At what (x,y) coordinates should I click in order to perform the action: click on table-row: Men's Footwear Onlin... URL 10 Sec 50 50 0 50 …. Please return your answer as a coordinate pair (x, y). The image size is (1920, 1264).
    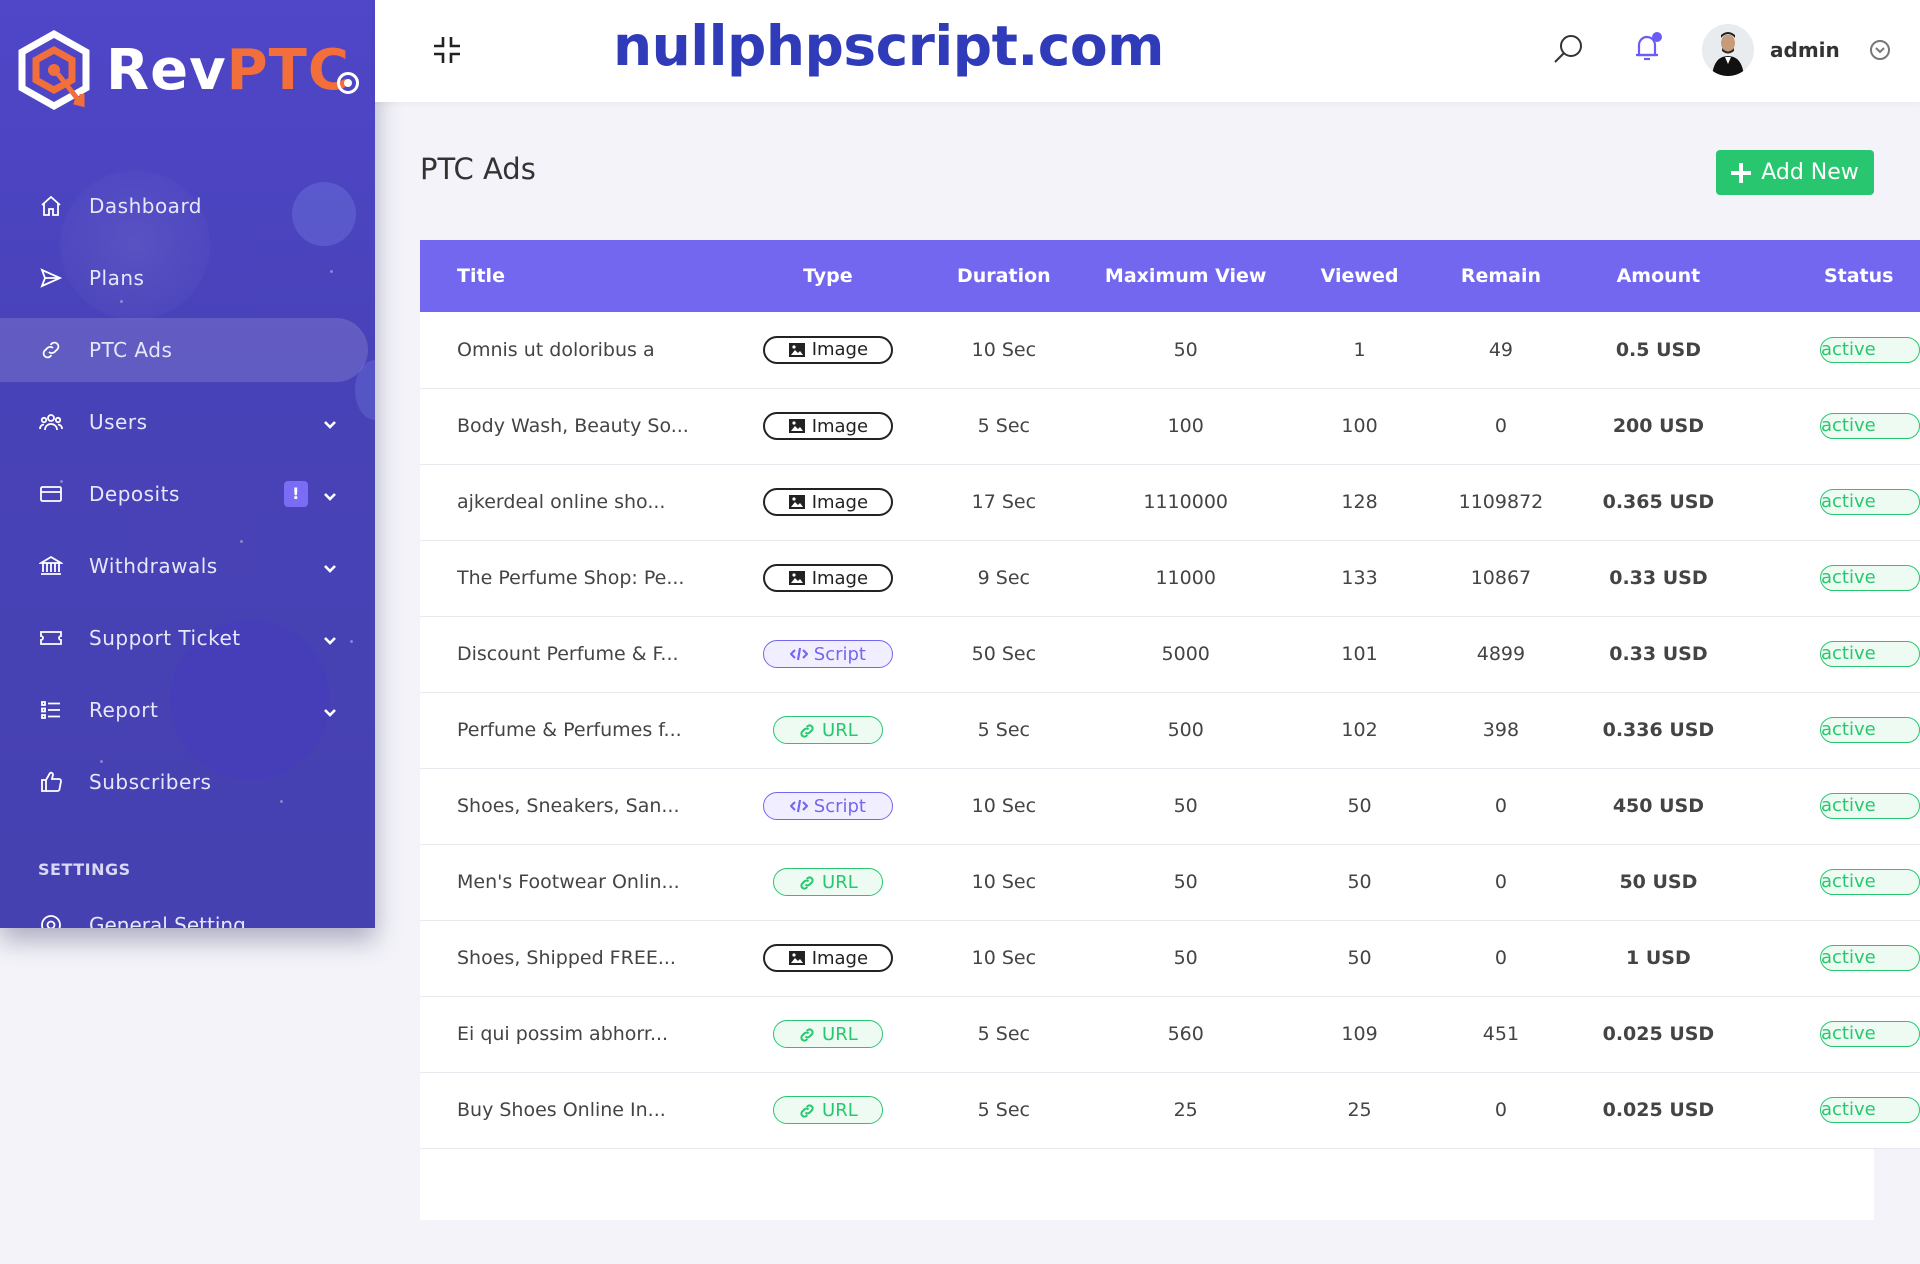
    Looking at the image, I should click on (1170, 882).